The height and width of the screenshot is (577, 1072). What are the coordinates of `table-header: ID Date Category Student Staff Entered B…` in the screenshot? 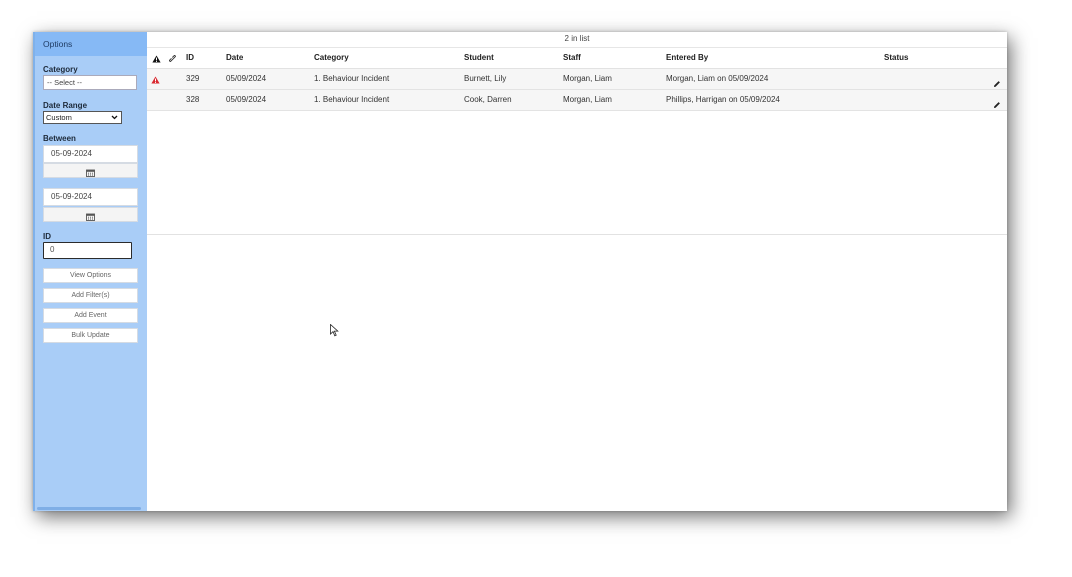 It's located at (577, 59).